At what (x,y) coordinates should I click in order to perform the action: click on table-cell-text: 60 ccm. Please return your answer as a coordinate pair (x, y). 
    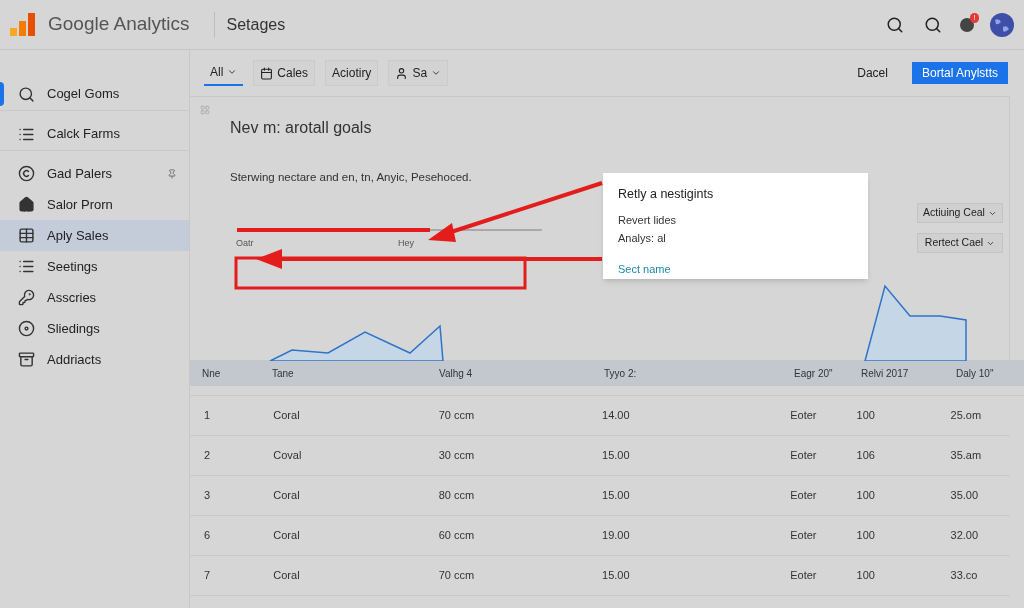
    Looking at the image, I should click on (457, 536).